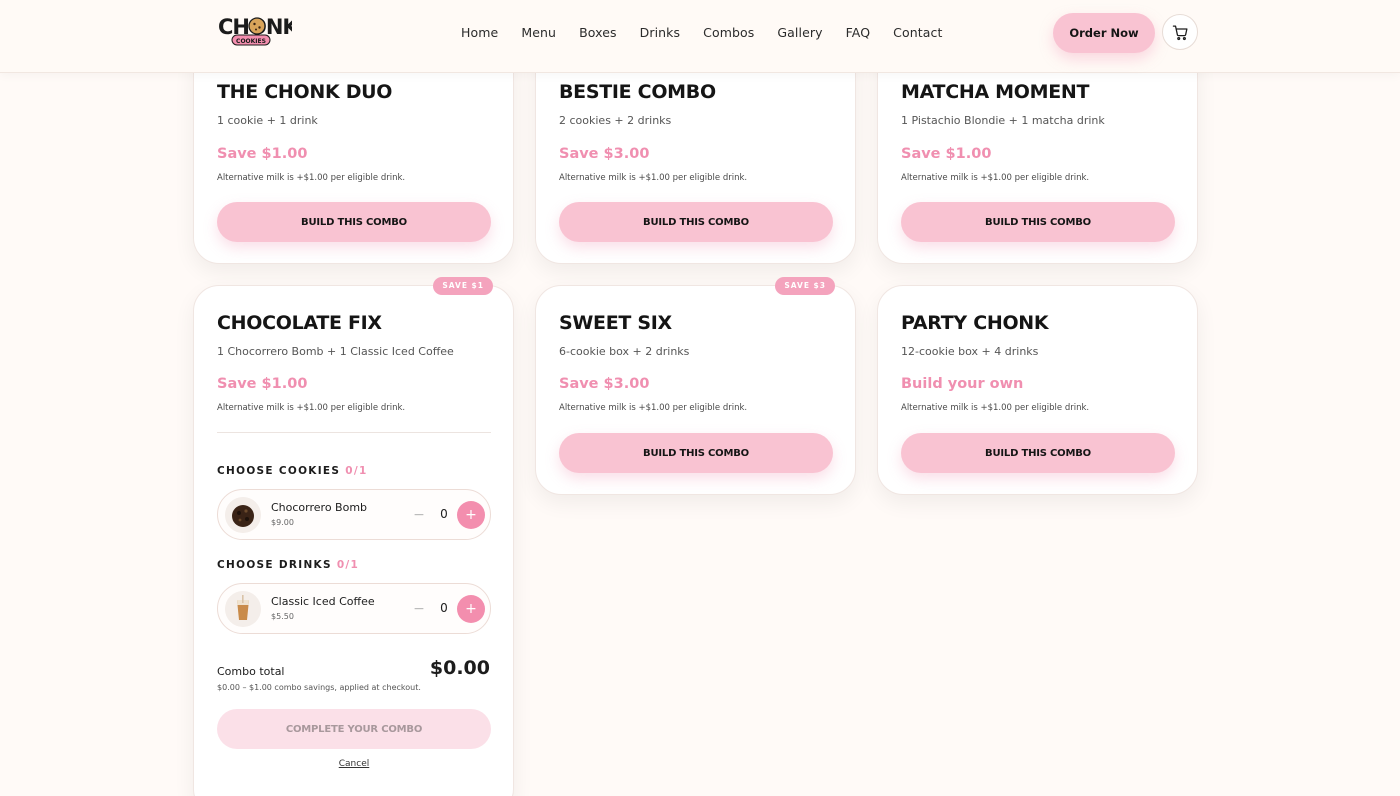 The height and width of the screenshot is (796, 1400). What do you see at coordinates (282, 522) in the screenshot?
I see `cookie-price: $9.00` at bounding box center [282, 522].